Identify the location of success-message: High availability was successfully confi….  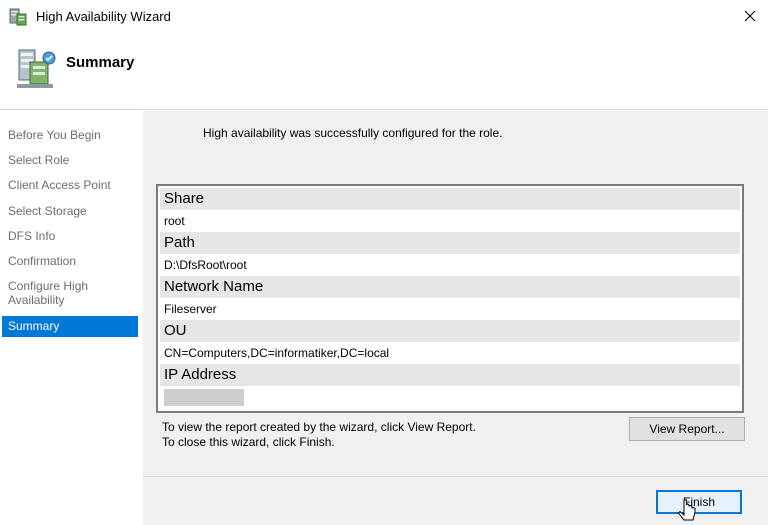
(353, 133).